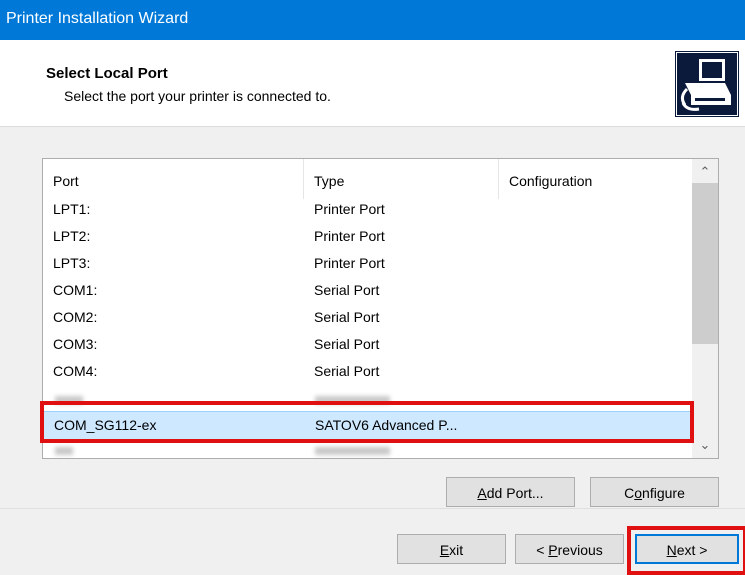  Describe the element at coordinates (368, 179) in the screenshot. I see `port-list-header: Port Type Configuration` at that location.